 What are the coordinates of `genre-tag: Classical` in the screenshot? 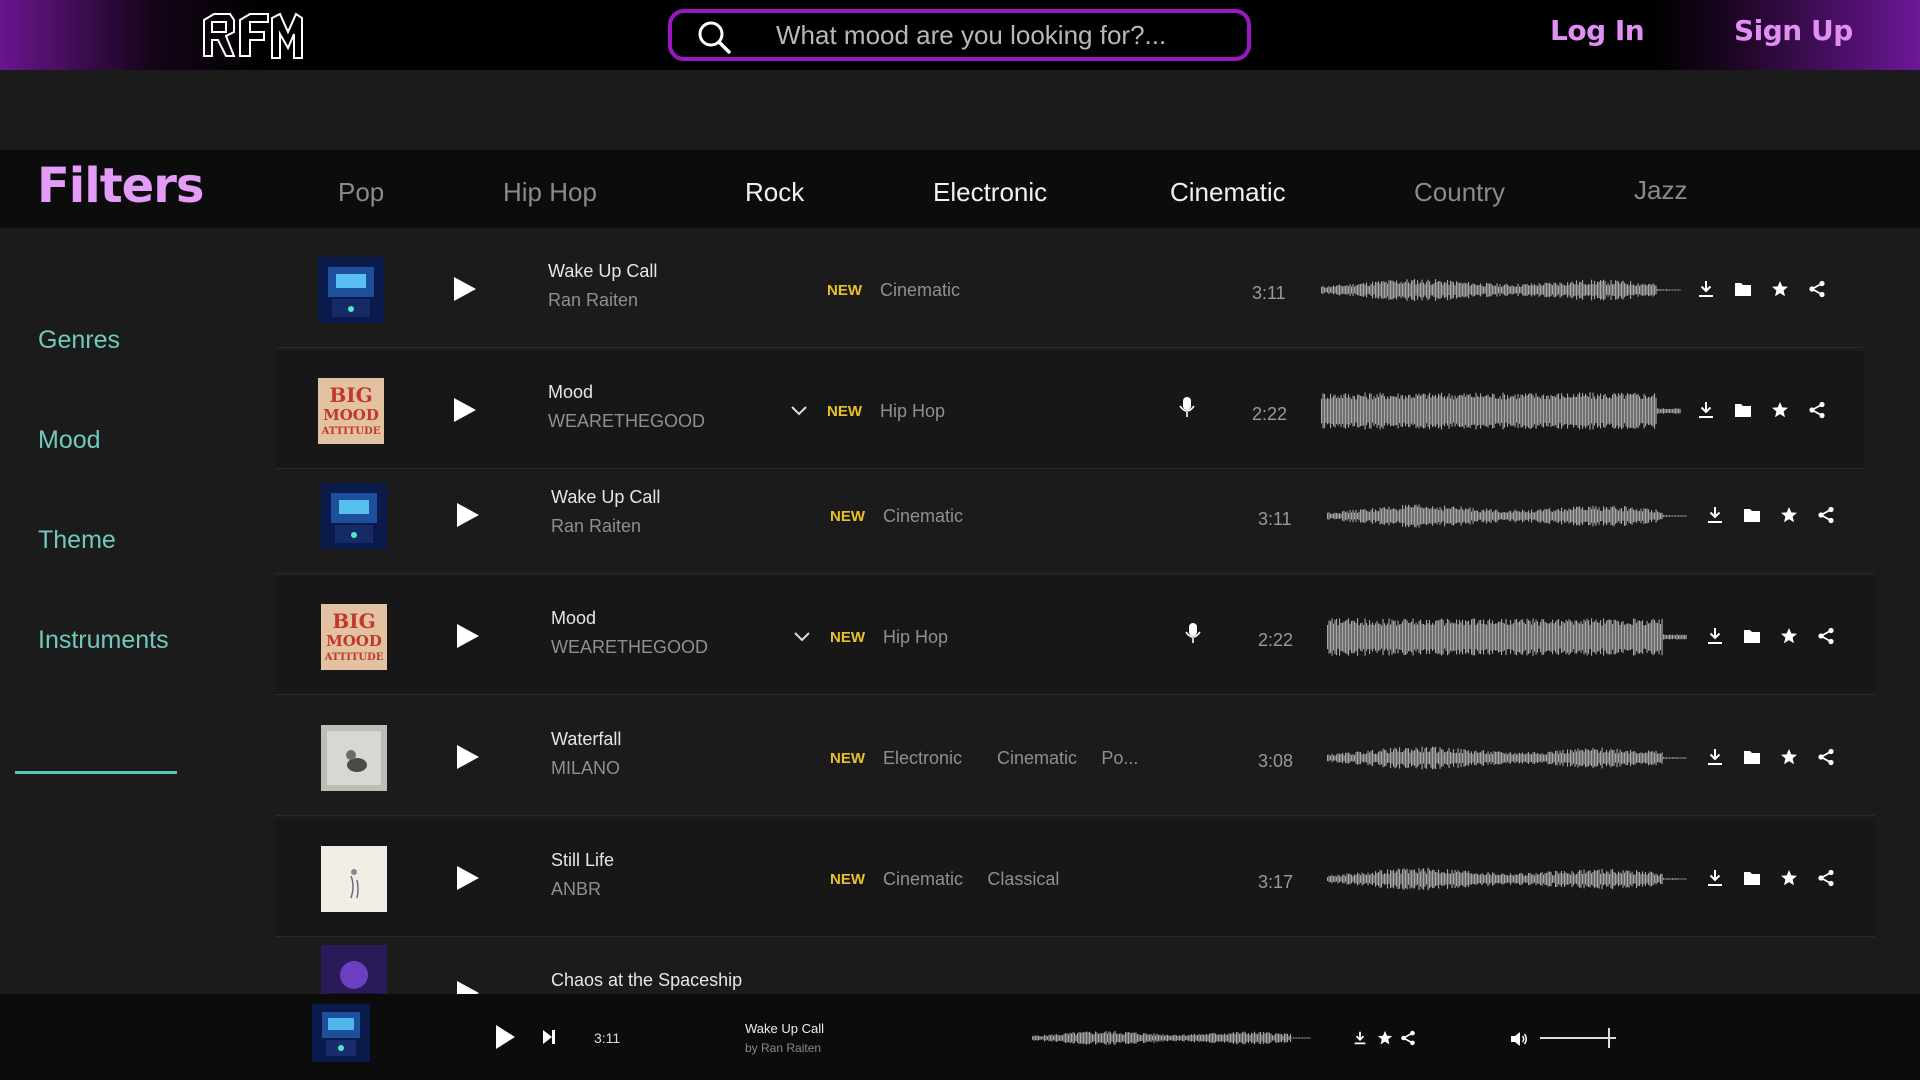 It's located at (1023, 879).